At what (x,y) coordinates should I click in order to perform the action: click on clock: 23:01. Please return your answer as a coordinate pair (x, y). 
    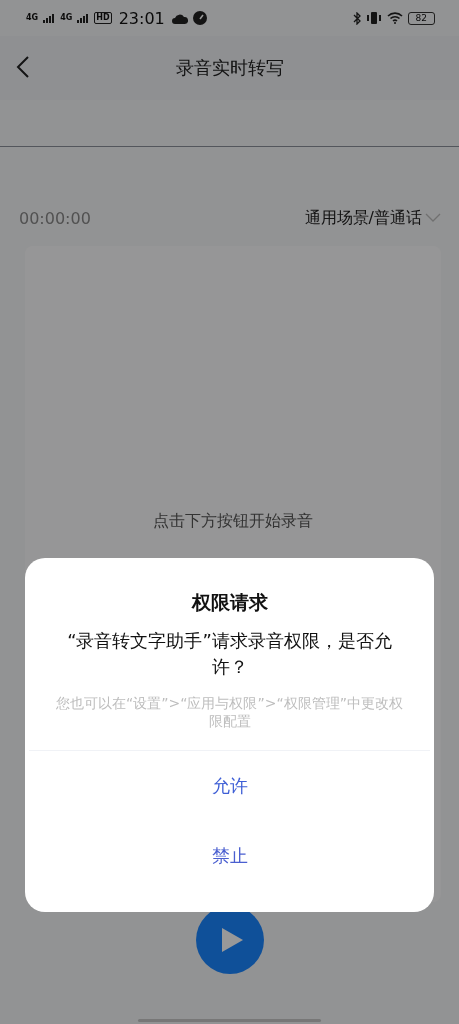
    Looking at the image, I should click on (141, 18).